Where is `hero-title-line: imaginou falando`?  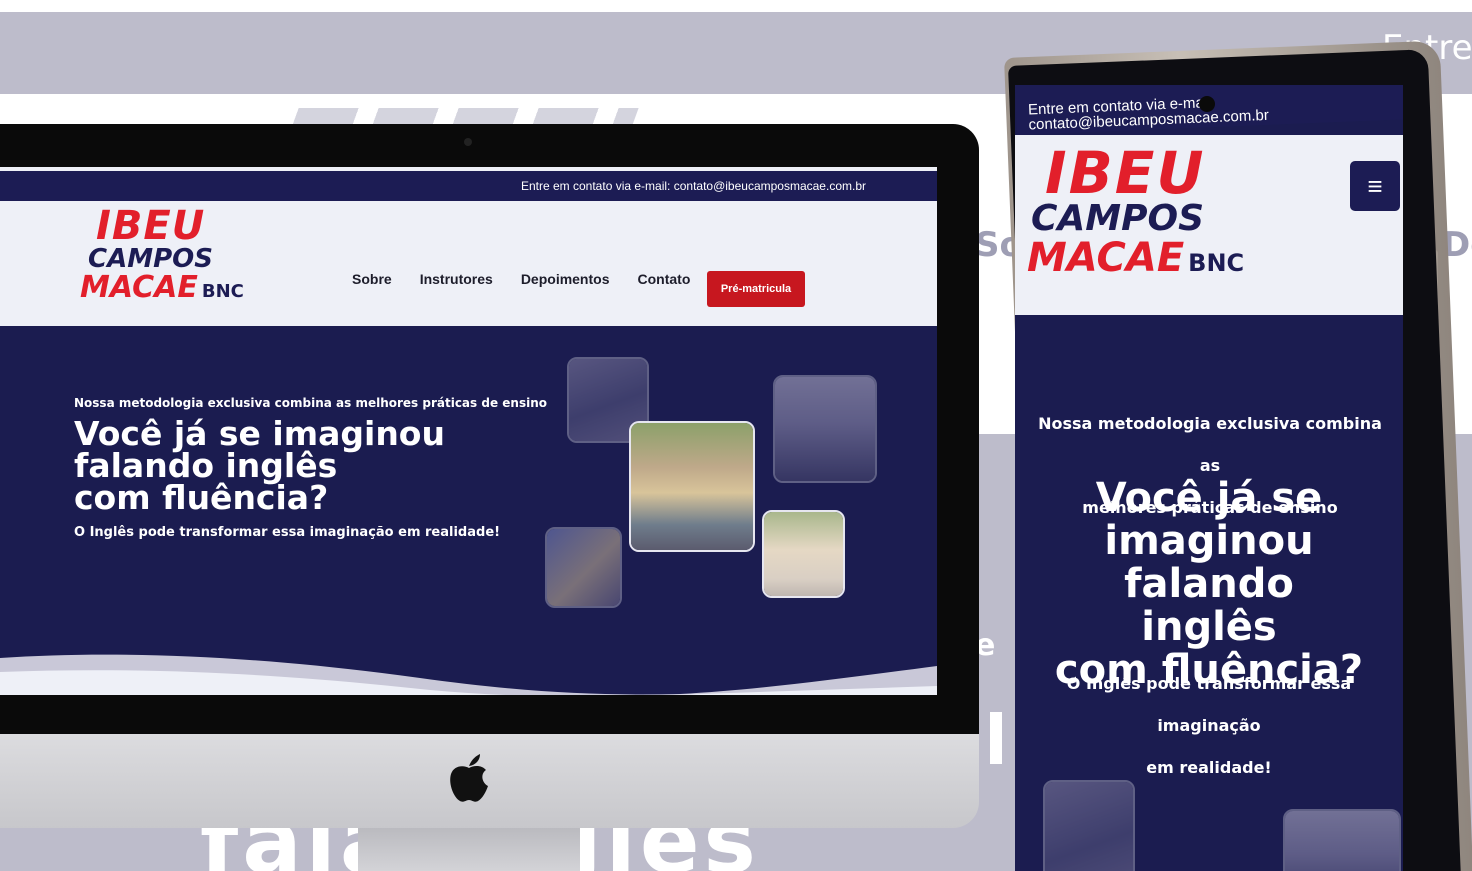 hero-title-line: imaginou falando is located at coordinates (1209, 562).